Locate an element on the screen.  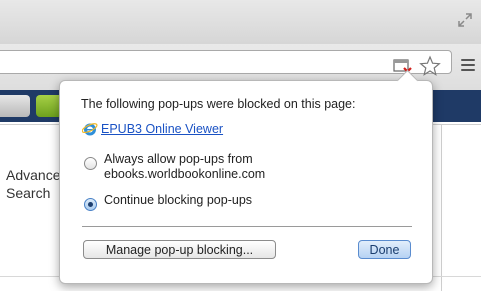
fullscreen-icon is located at coordinates (465, 20).